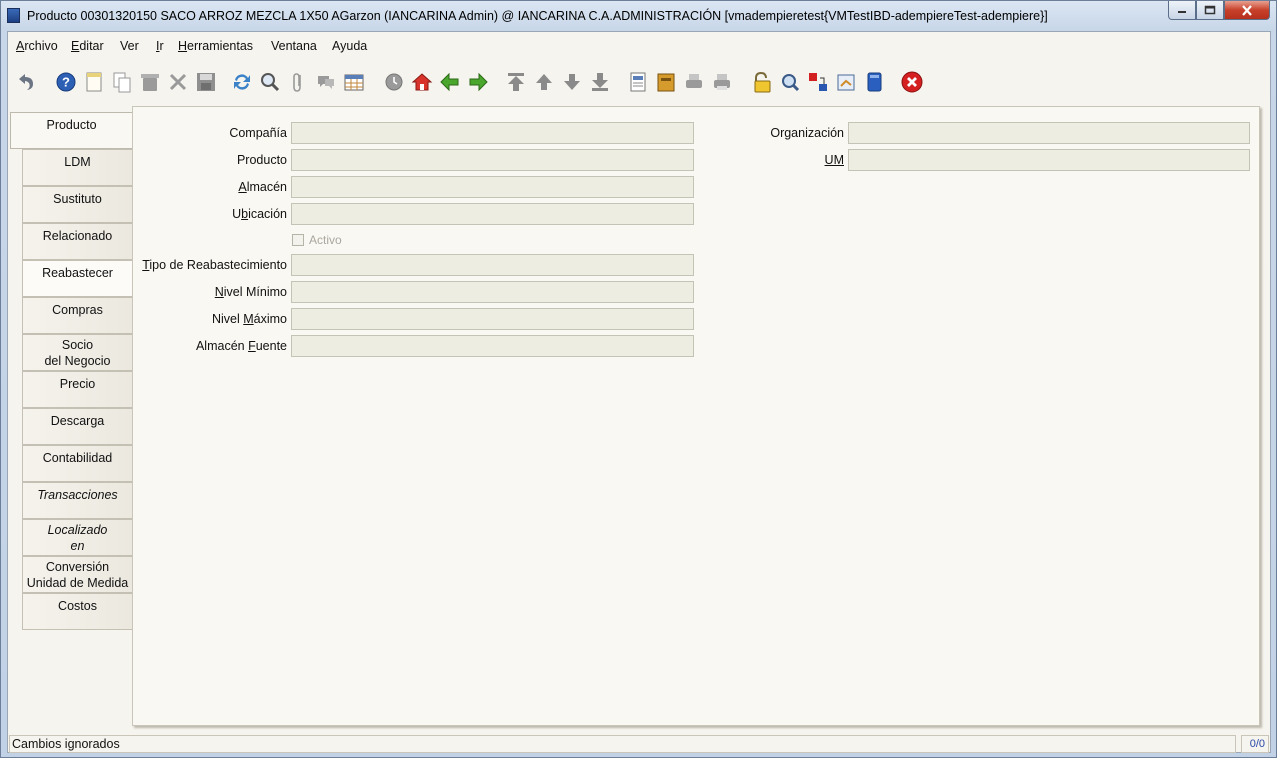 This screenshot has height=758, width=1277. I want to click on tab-contabilidad: Contabilidad, so click(77, 463).